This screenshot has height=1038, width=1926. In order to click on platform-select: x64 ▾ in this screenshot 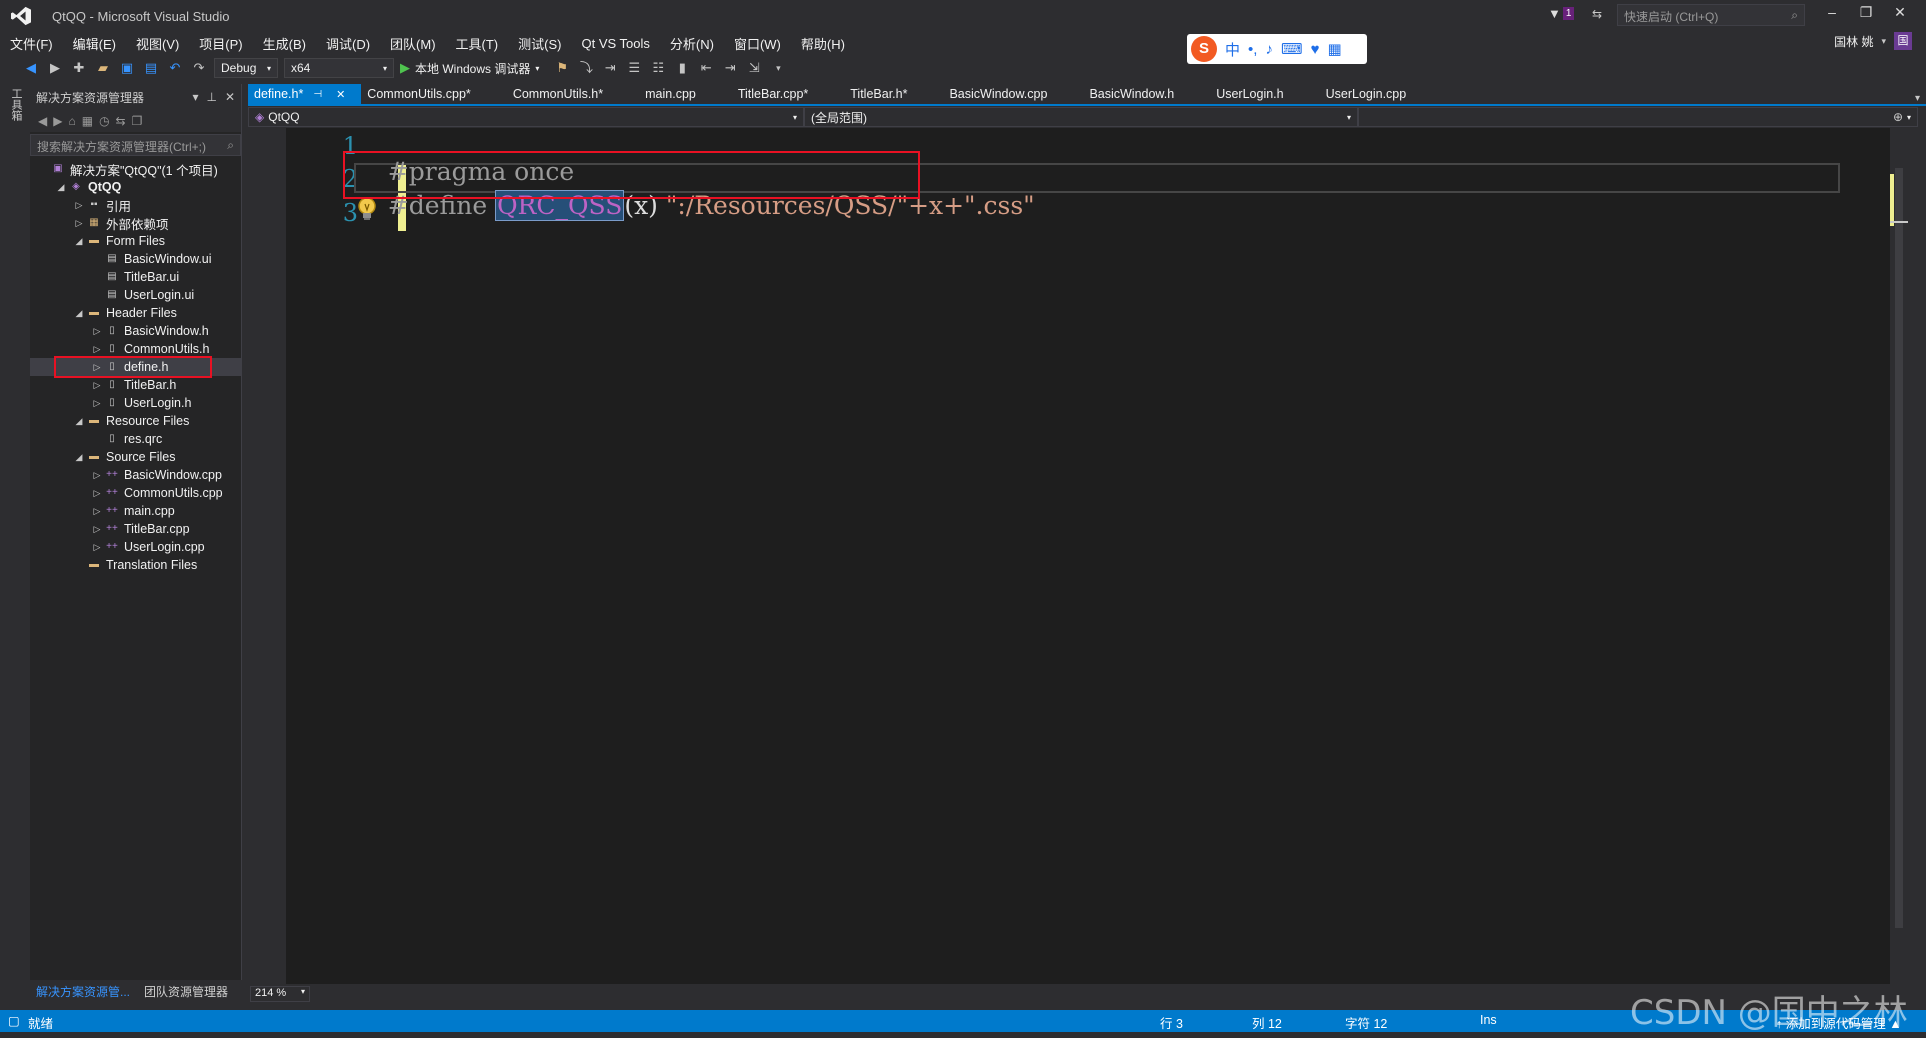, I will do `click(339, 68)`.